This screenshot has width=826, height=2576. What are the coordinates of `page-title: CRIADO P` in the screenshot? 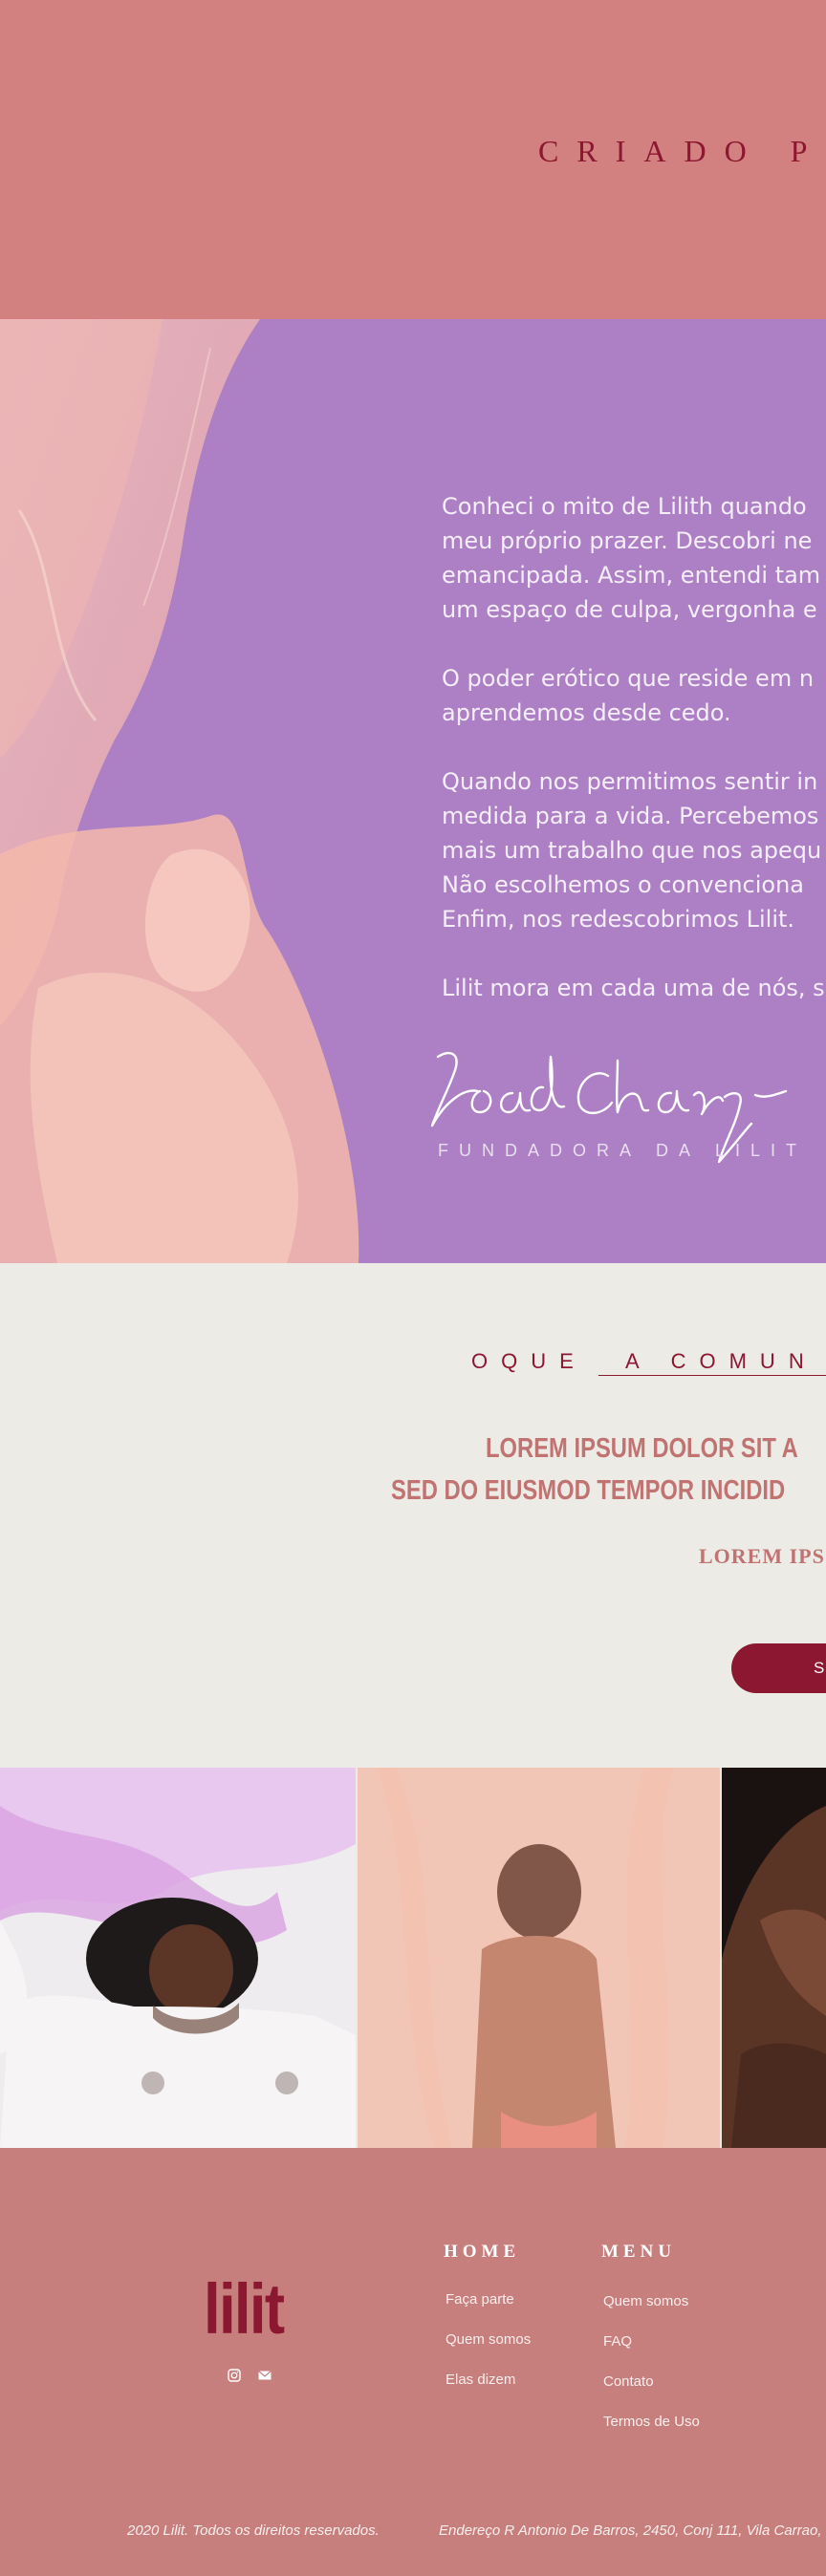 It's located at (682, 151).